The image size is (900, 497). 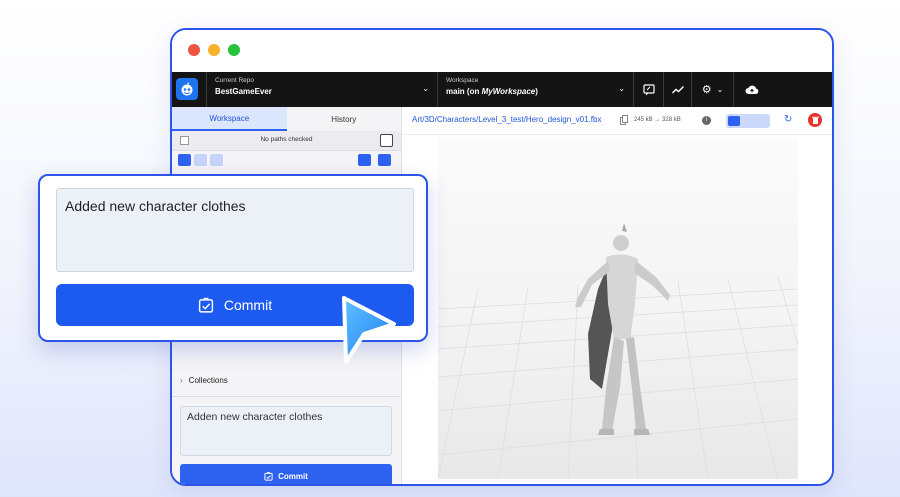 What do you see at coordinates (706, 120) in the screenshot?
I see `info-icon: i` at bounding box center [706, 120].